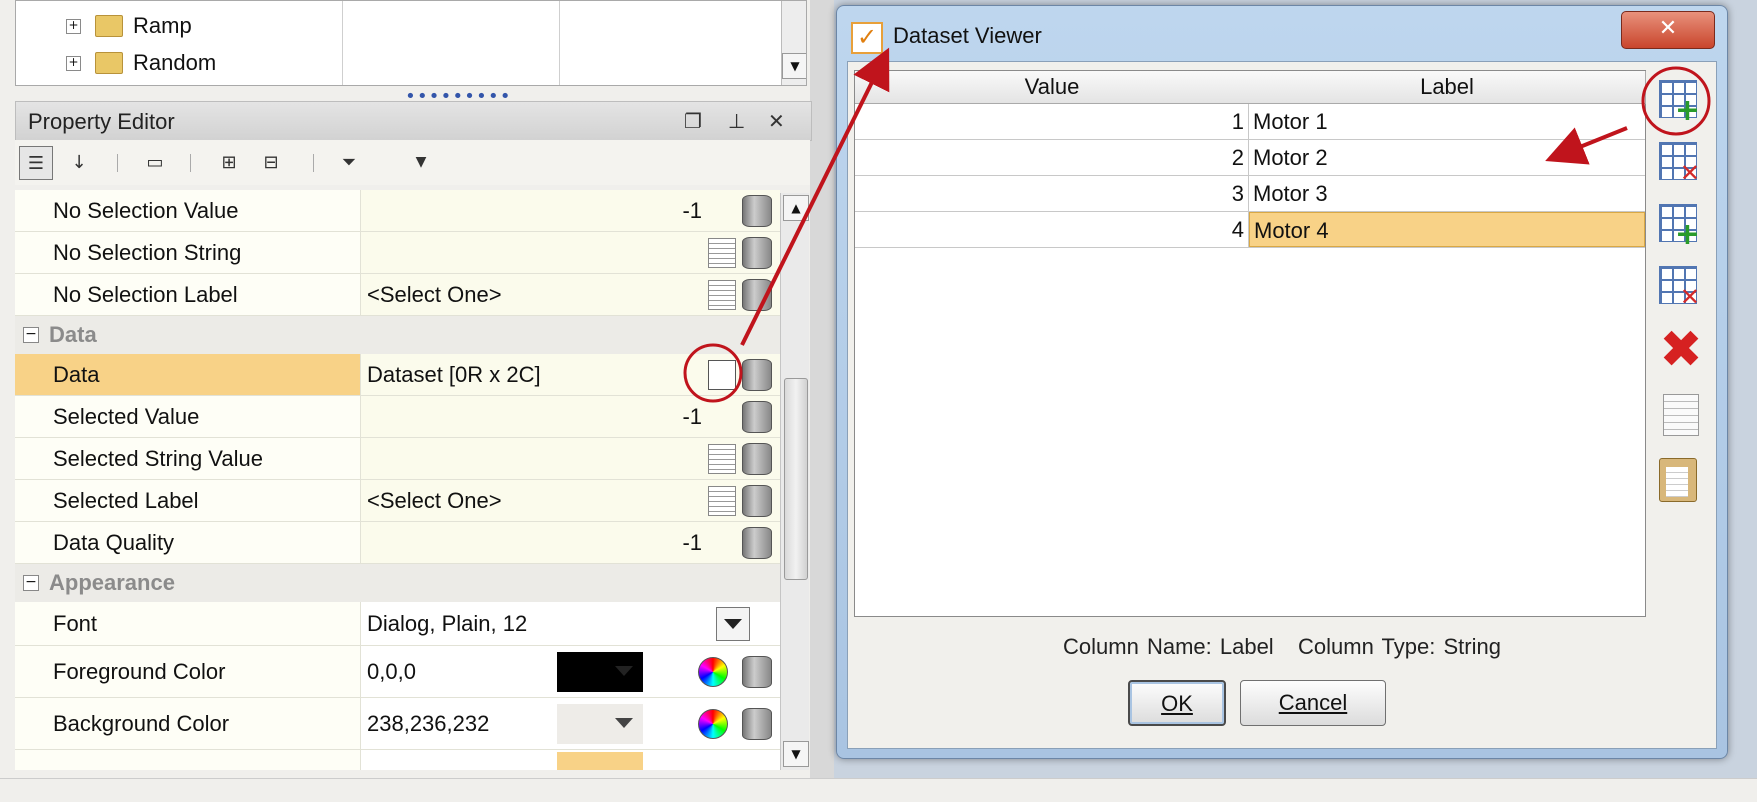 The image size is (1757, 802). Describe the element at coordinates (867, 38) in the screenshot. I see `app-icon: ✓` at that location.